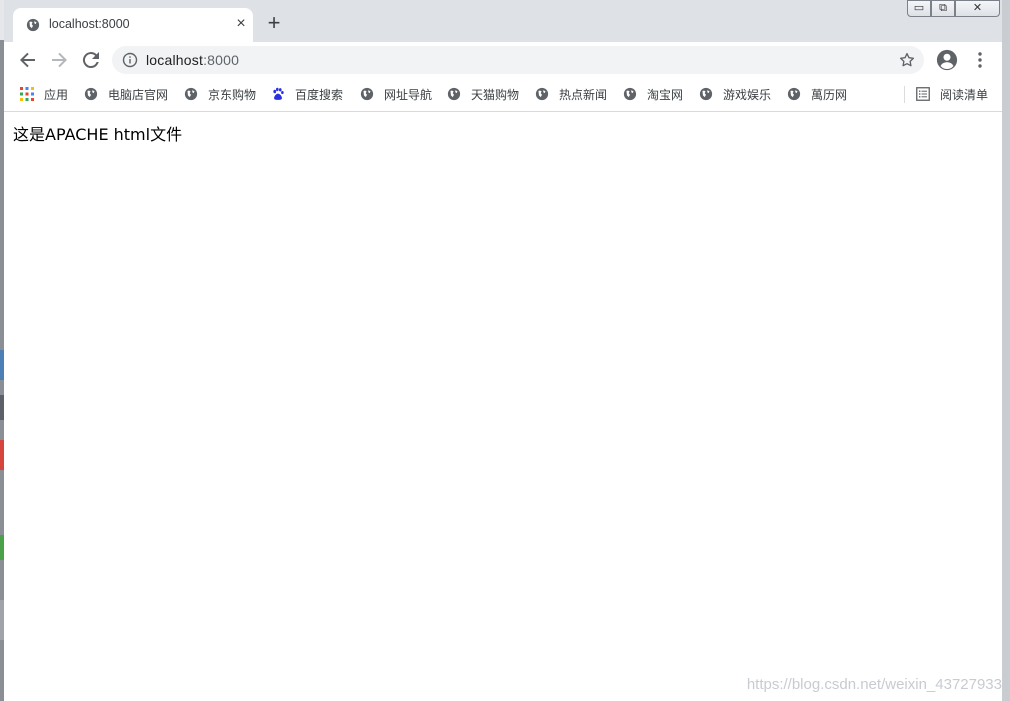 This screenshot has height=701, width=1010. Describe the element at coordinates (874, 684) in the screenshot. I see `watermark: https://blog.csdn.net/weixin_43727933` at that location.